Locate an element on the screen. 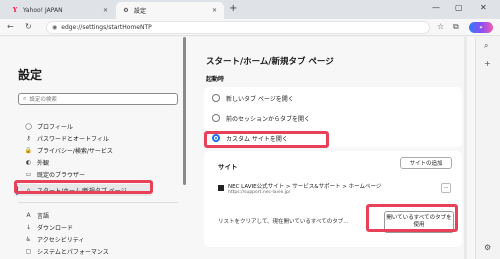  sidebar-item-system: ▢ システムとパフォーマンス is located at coordinates (66, 251).